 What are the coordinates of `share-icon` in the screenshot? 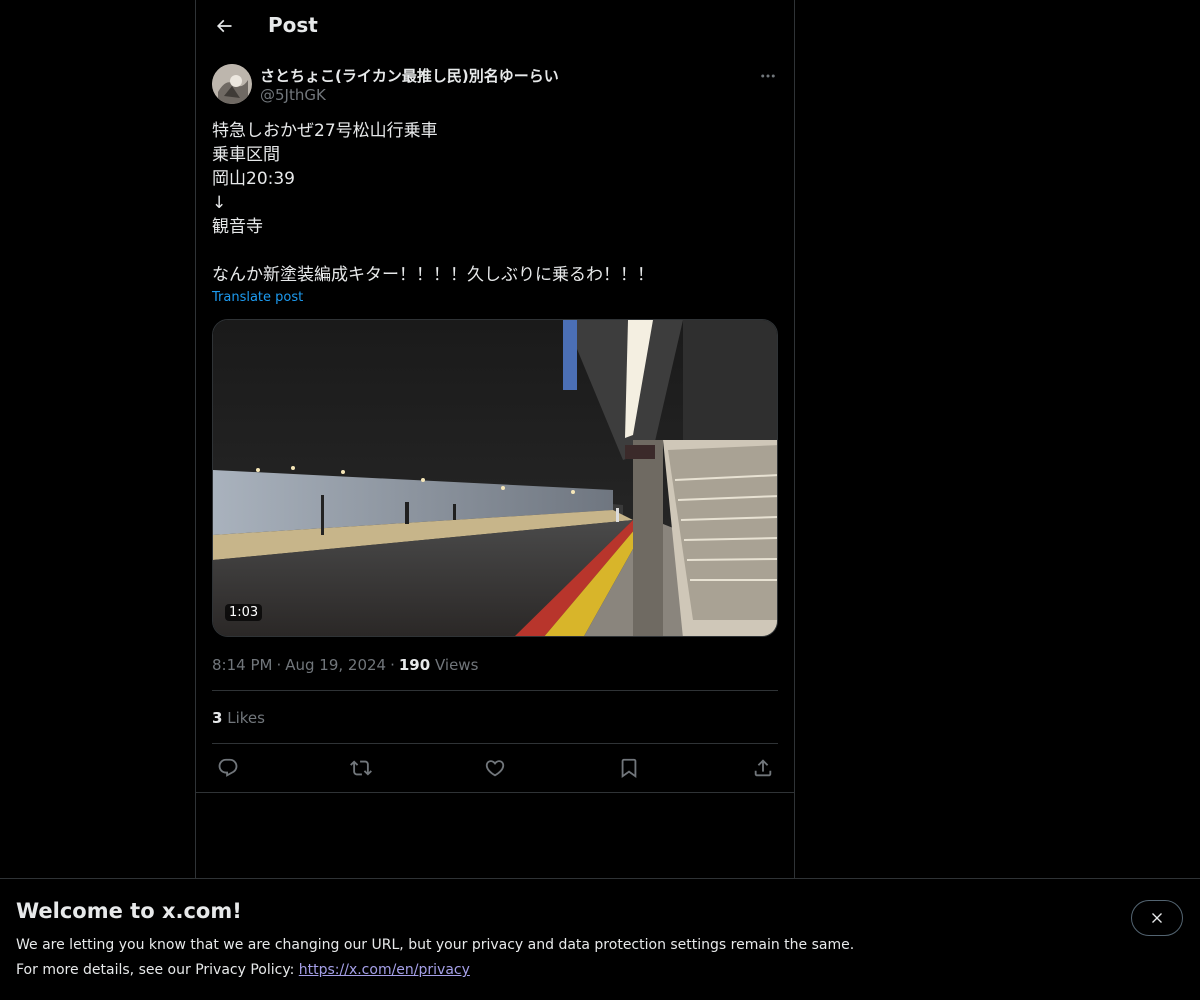 It's located at (763, 768).